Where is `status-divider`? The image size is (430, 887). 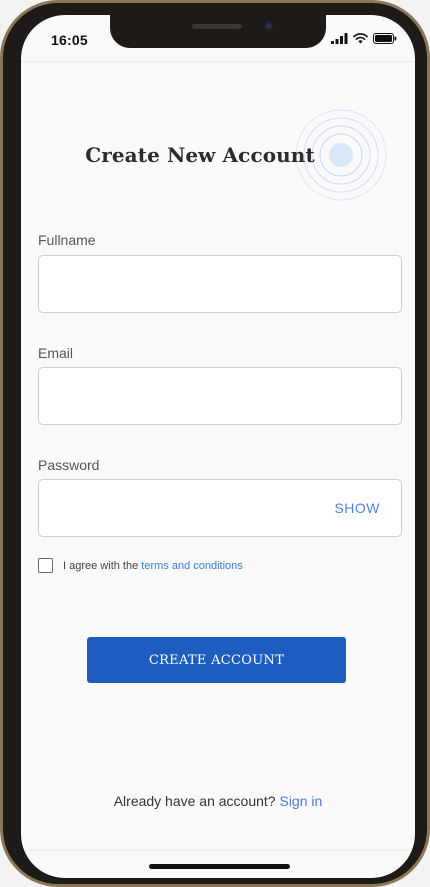
status-divider is located at coordinates (218, 61).